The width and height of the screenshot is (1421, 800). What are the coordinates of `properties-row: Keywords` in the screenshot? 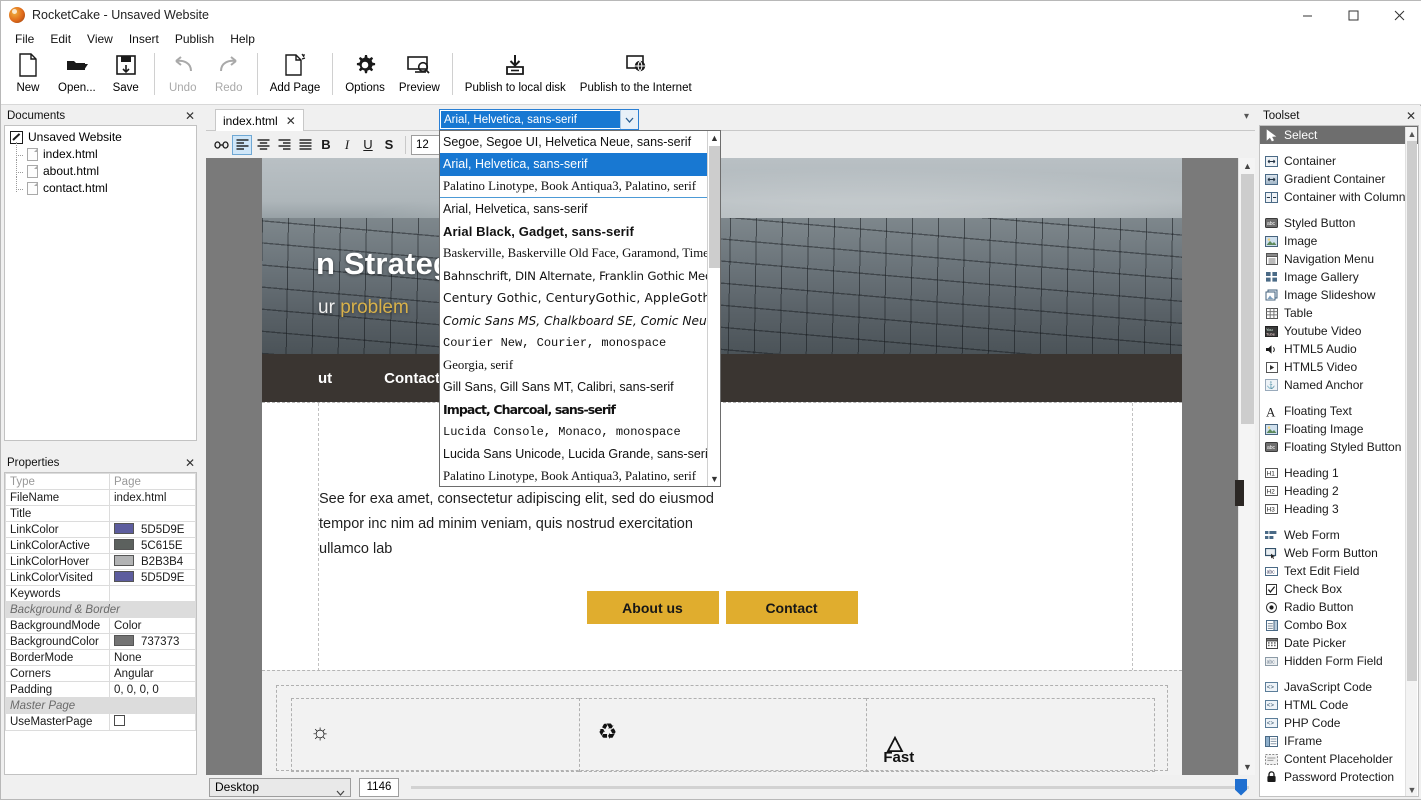 It's located at (100, 593).